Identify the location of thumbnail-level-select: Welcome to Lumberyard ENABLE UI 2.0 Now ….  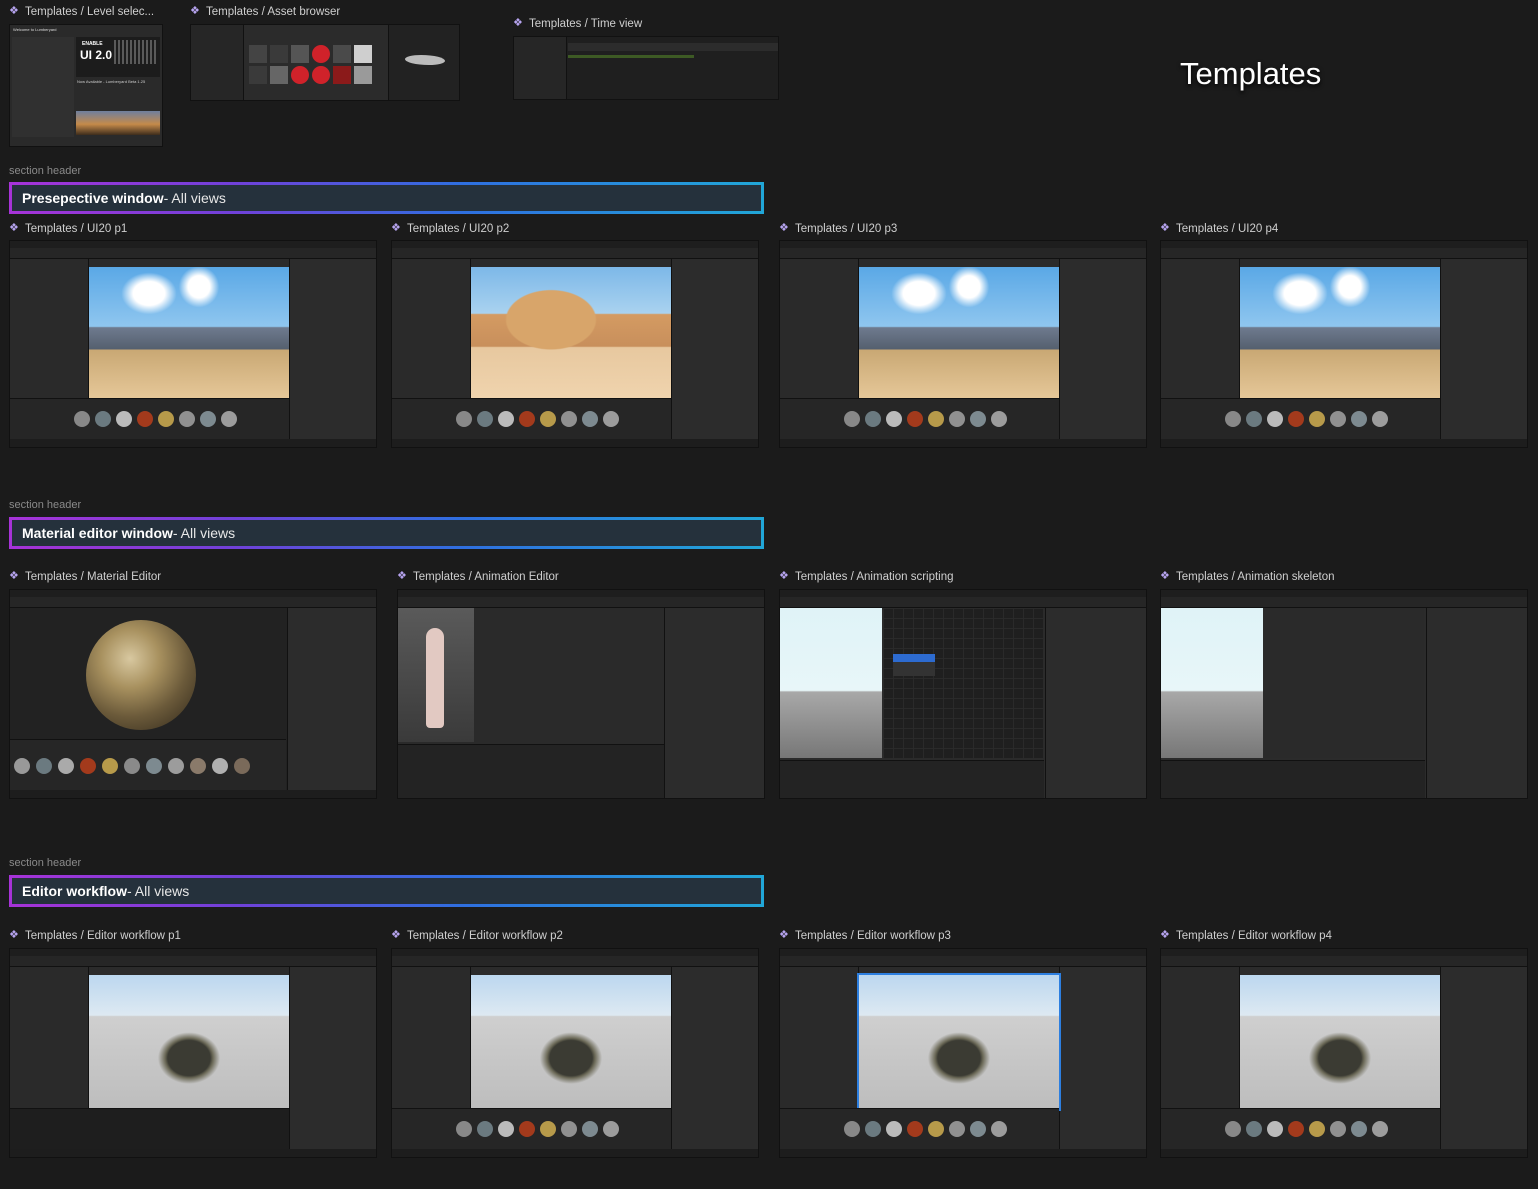
(86, 85).